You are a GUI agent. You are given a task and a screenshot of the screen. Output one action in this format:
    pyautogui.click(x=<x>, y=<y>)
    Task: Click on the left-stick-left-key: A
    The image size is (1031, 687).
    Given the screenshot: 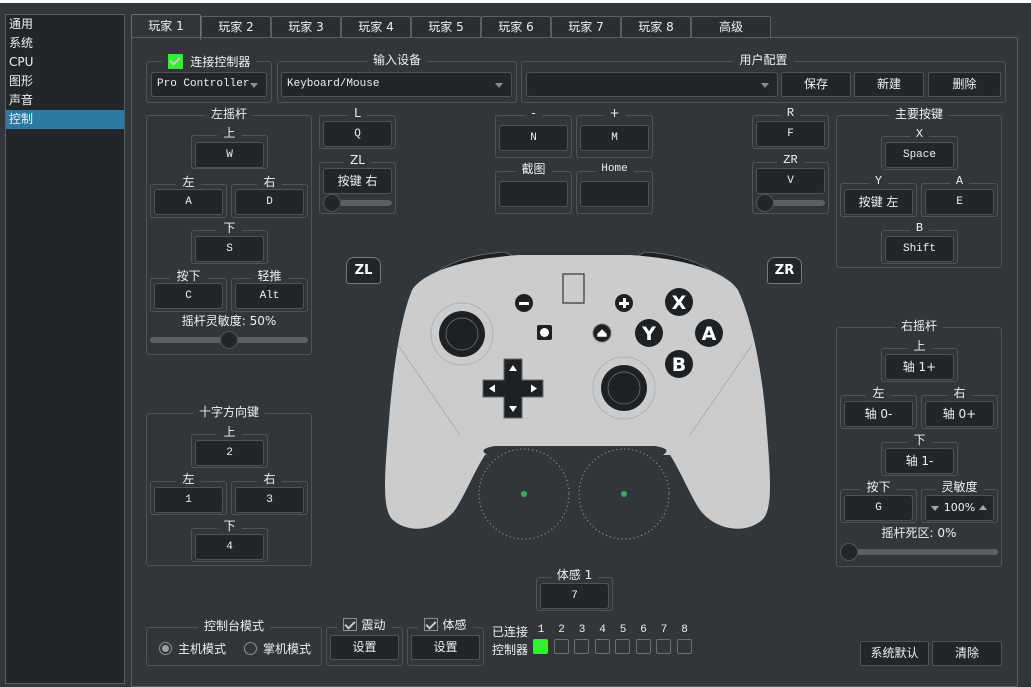 What is the action you would take?
    pyautogui.click(x=188, y=202)
    